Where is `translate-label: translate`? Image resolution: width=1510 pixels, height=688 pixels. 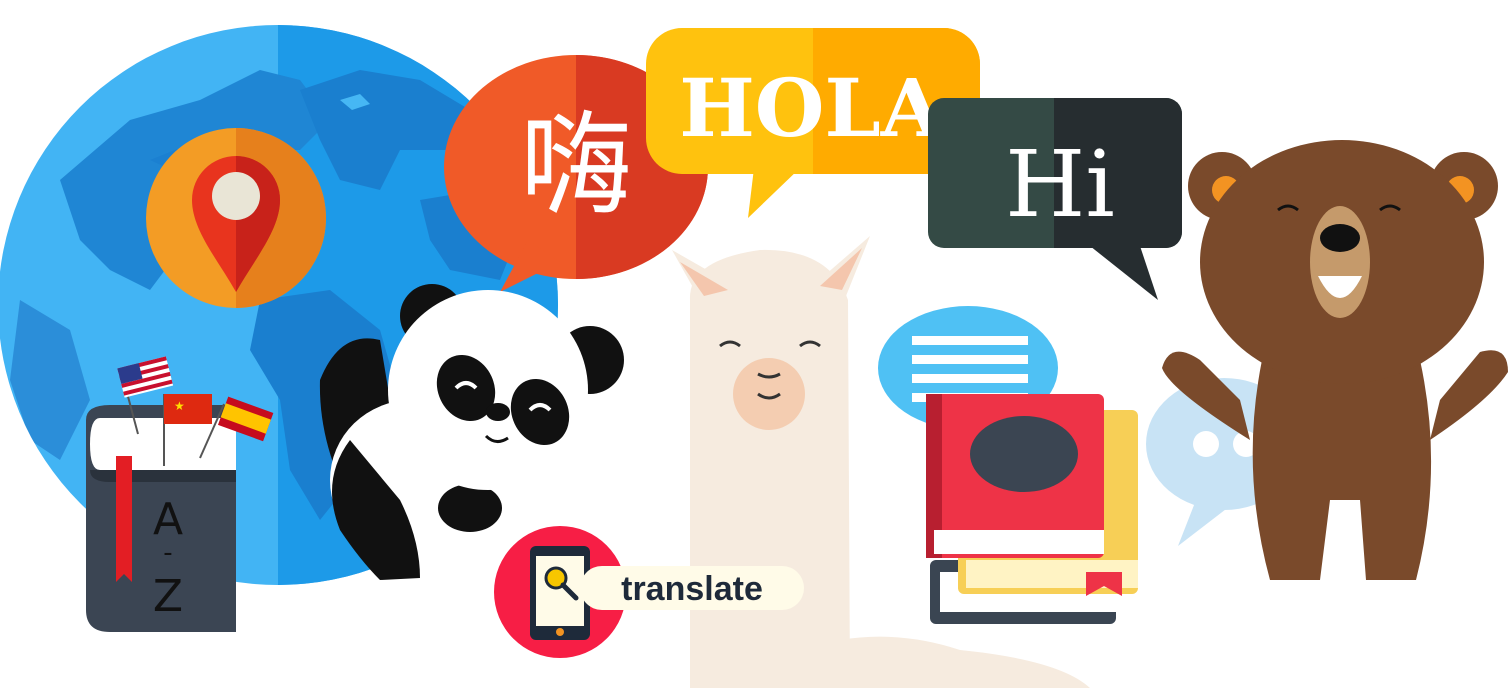 translate-label: translate is located at coordinates (692, 589).